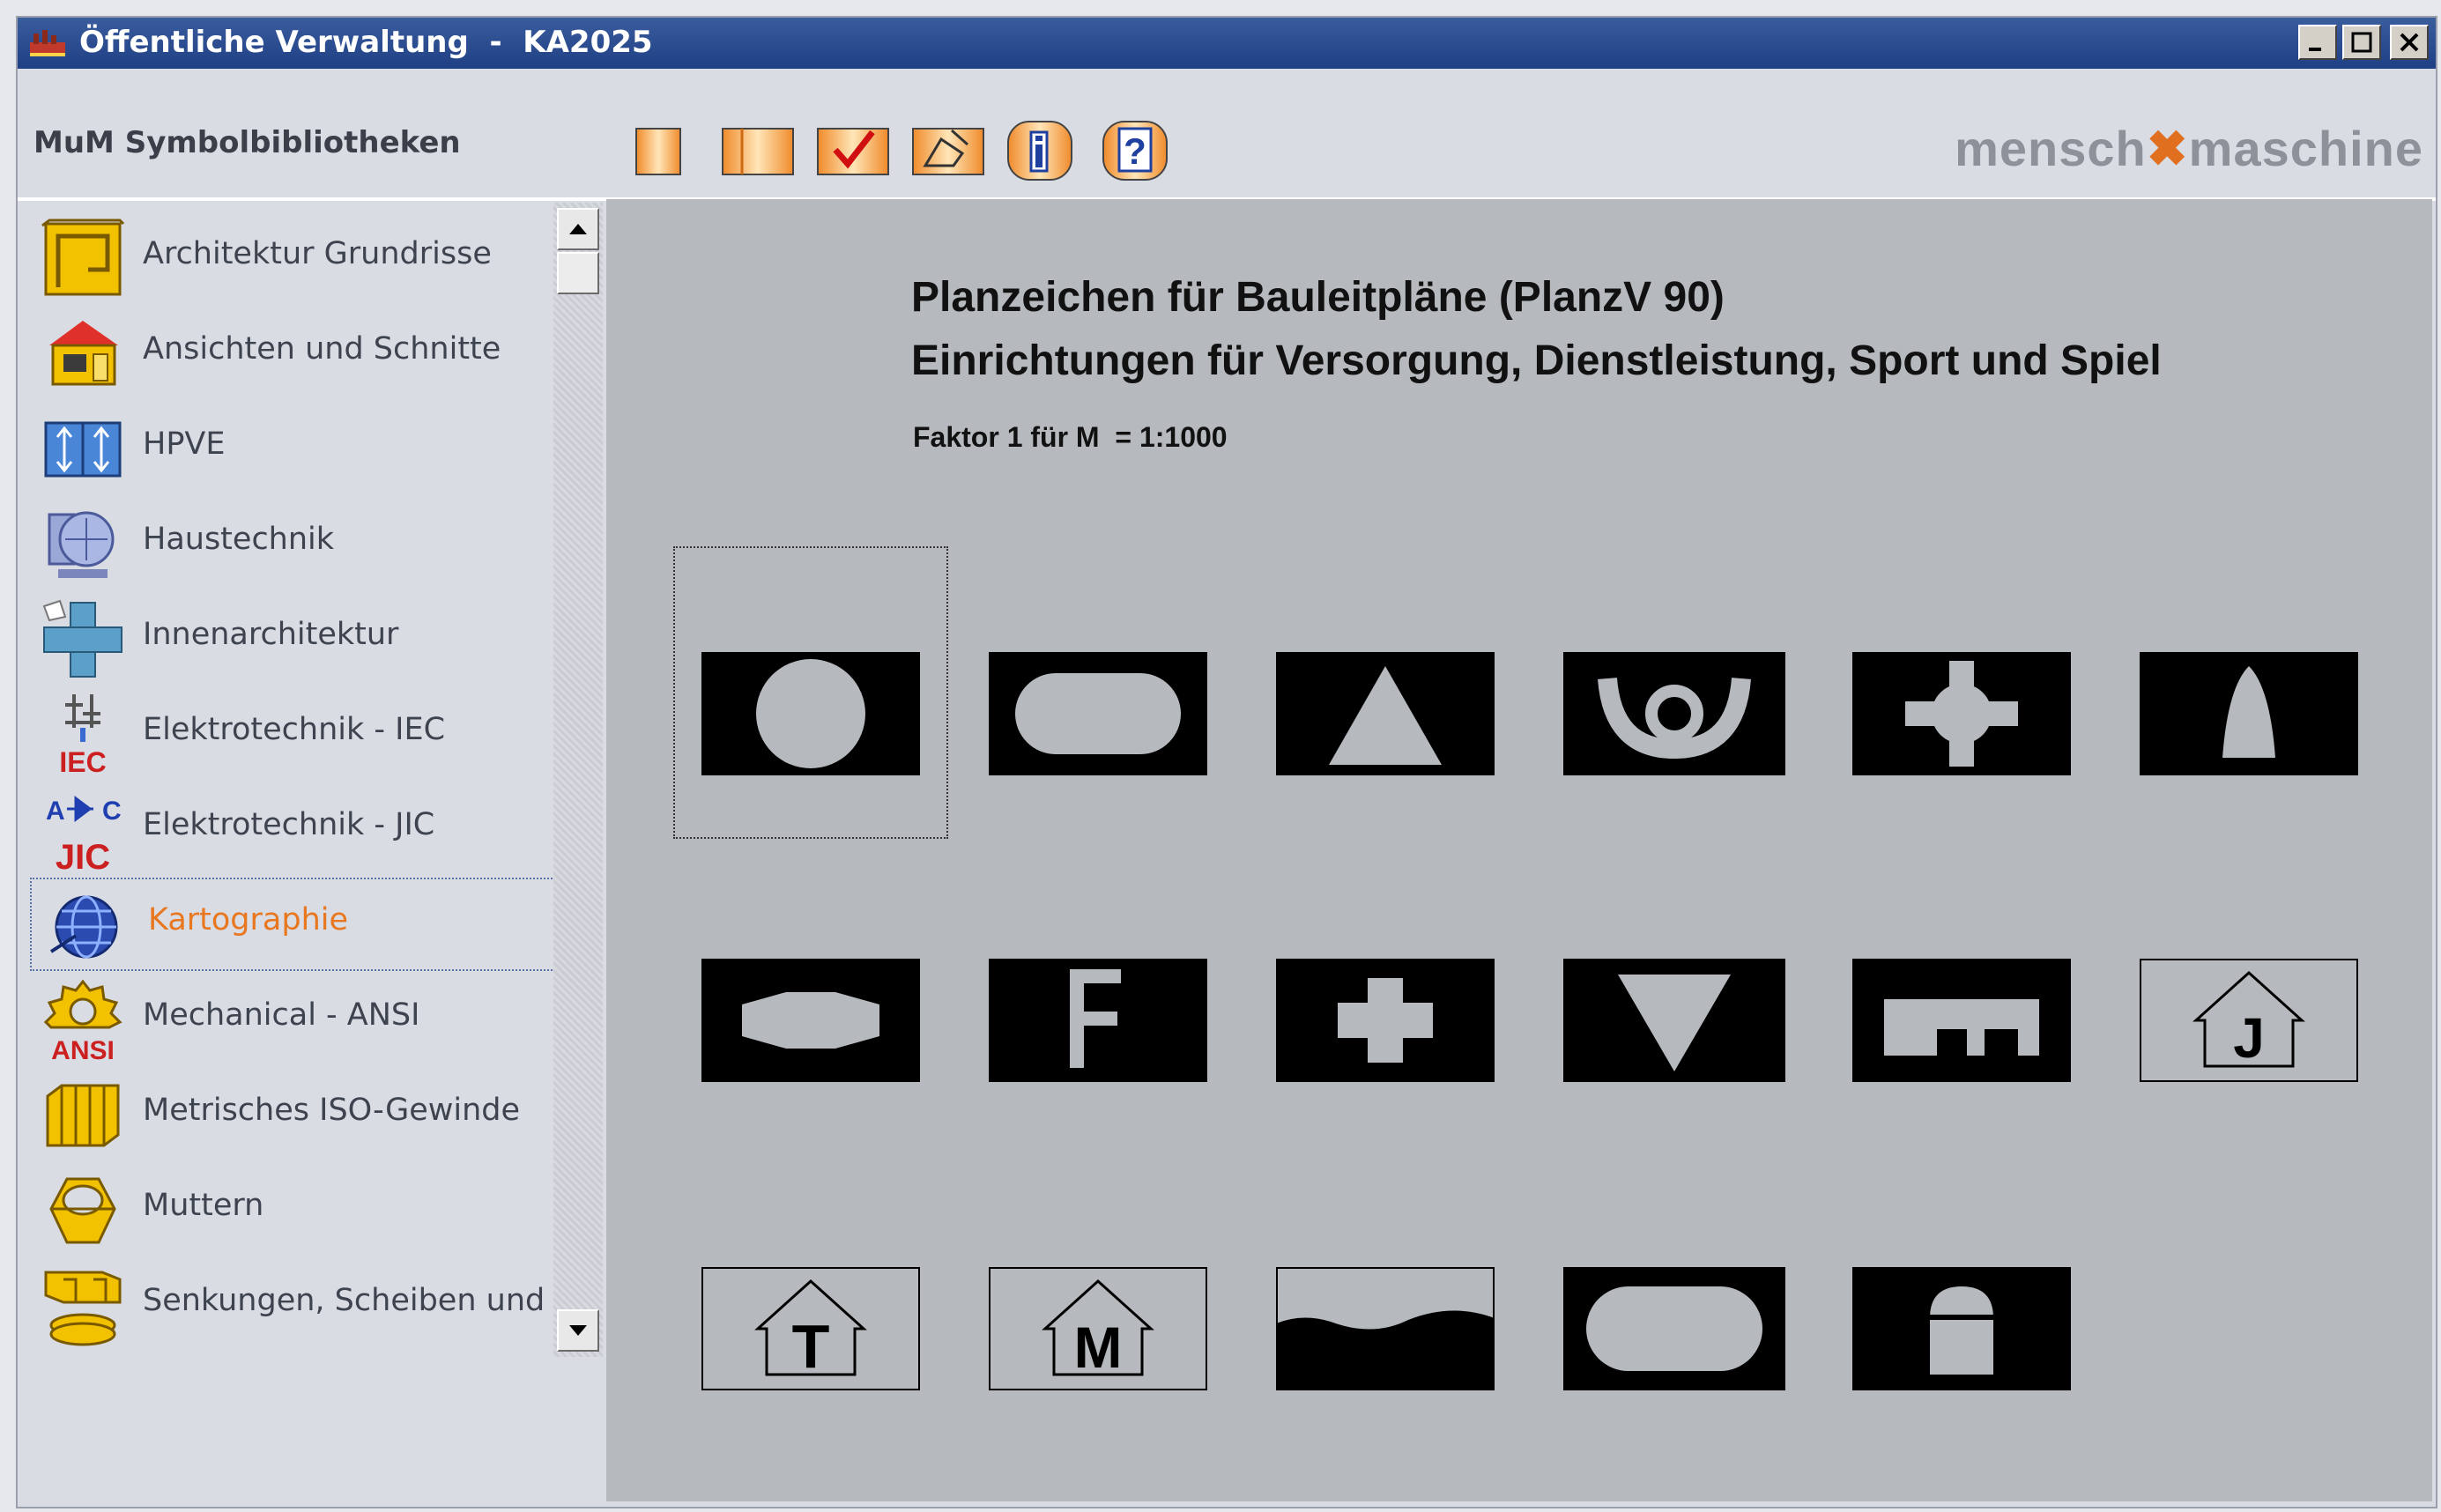 The width and height of the screenshot is (2441, 1512). I want to click on sidebar-item-kartographie: Kartographie, so click(298, 924).